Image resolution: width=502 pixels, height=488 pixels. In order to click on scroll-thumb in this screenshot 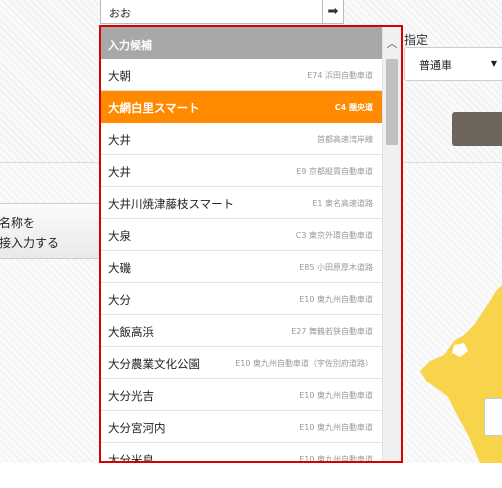, I will do `click(392, 102)`.